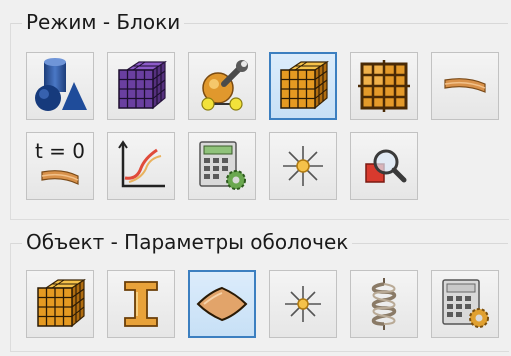 The width and height of the screenshot is (511, 356). I want to click on beam-i-profile-icon, so click(141, 304).